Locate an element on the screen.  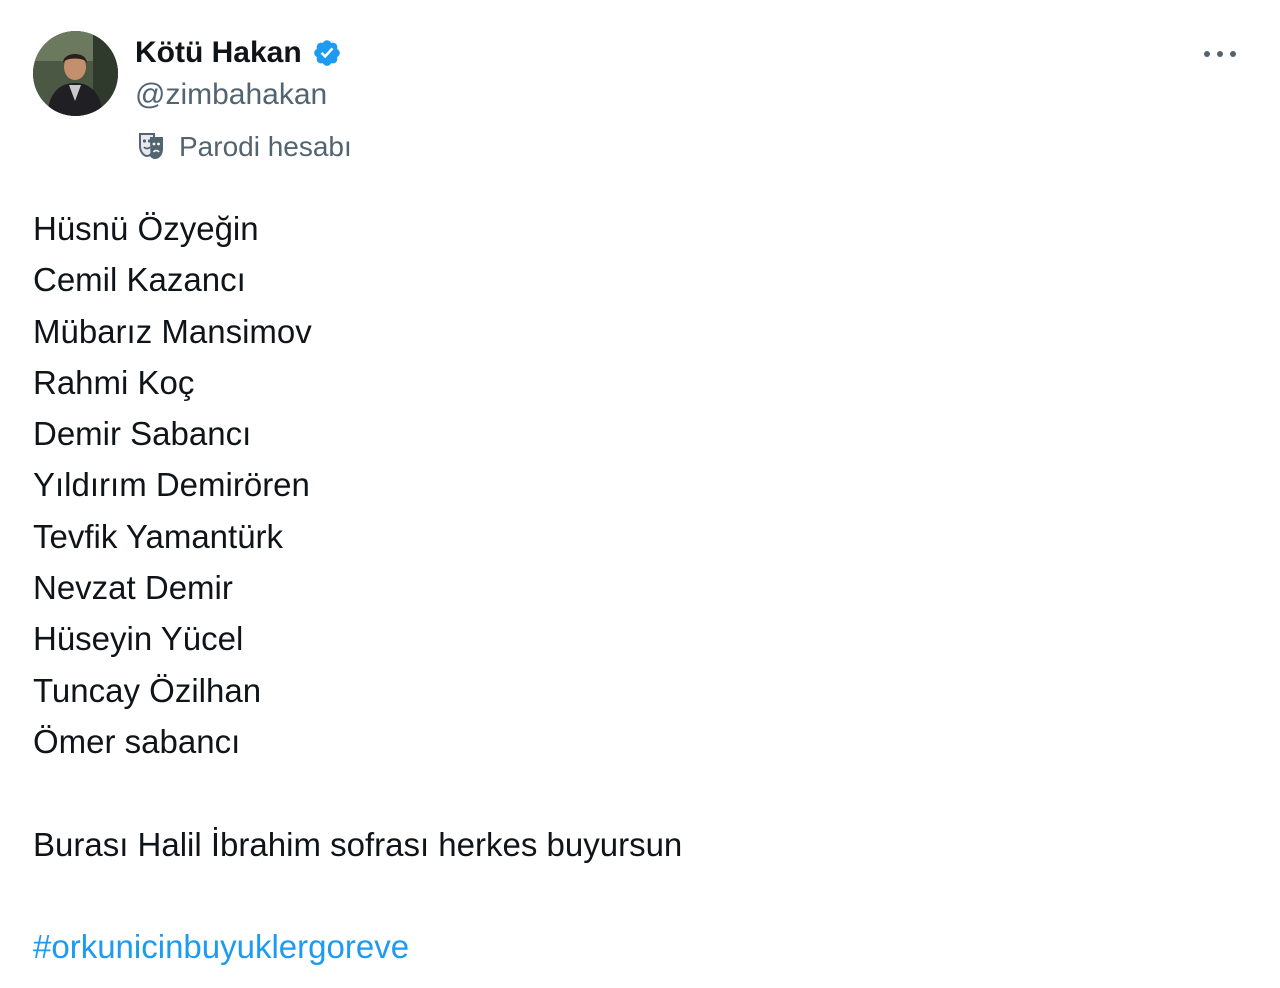
more-options-button is located at coordinates (1220, 54).